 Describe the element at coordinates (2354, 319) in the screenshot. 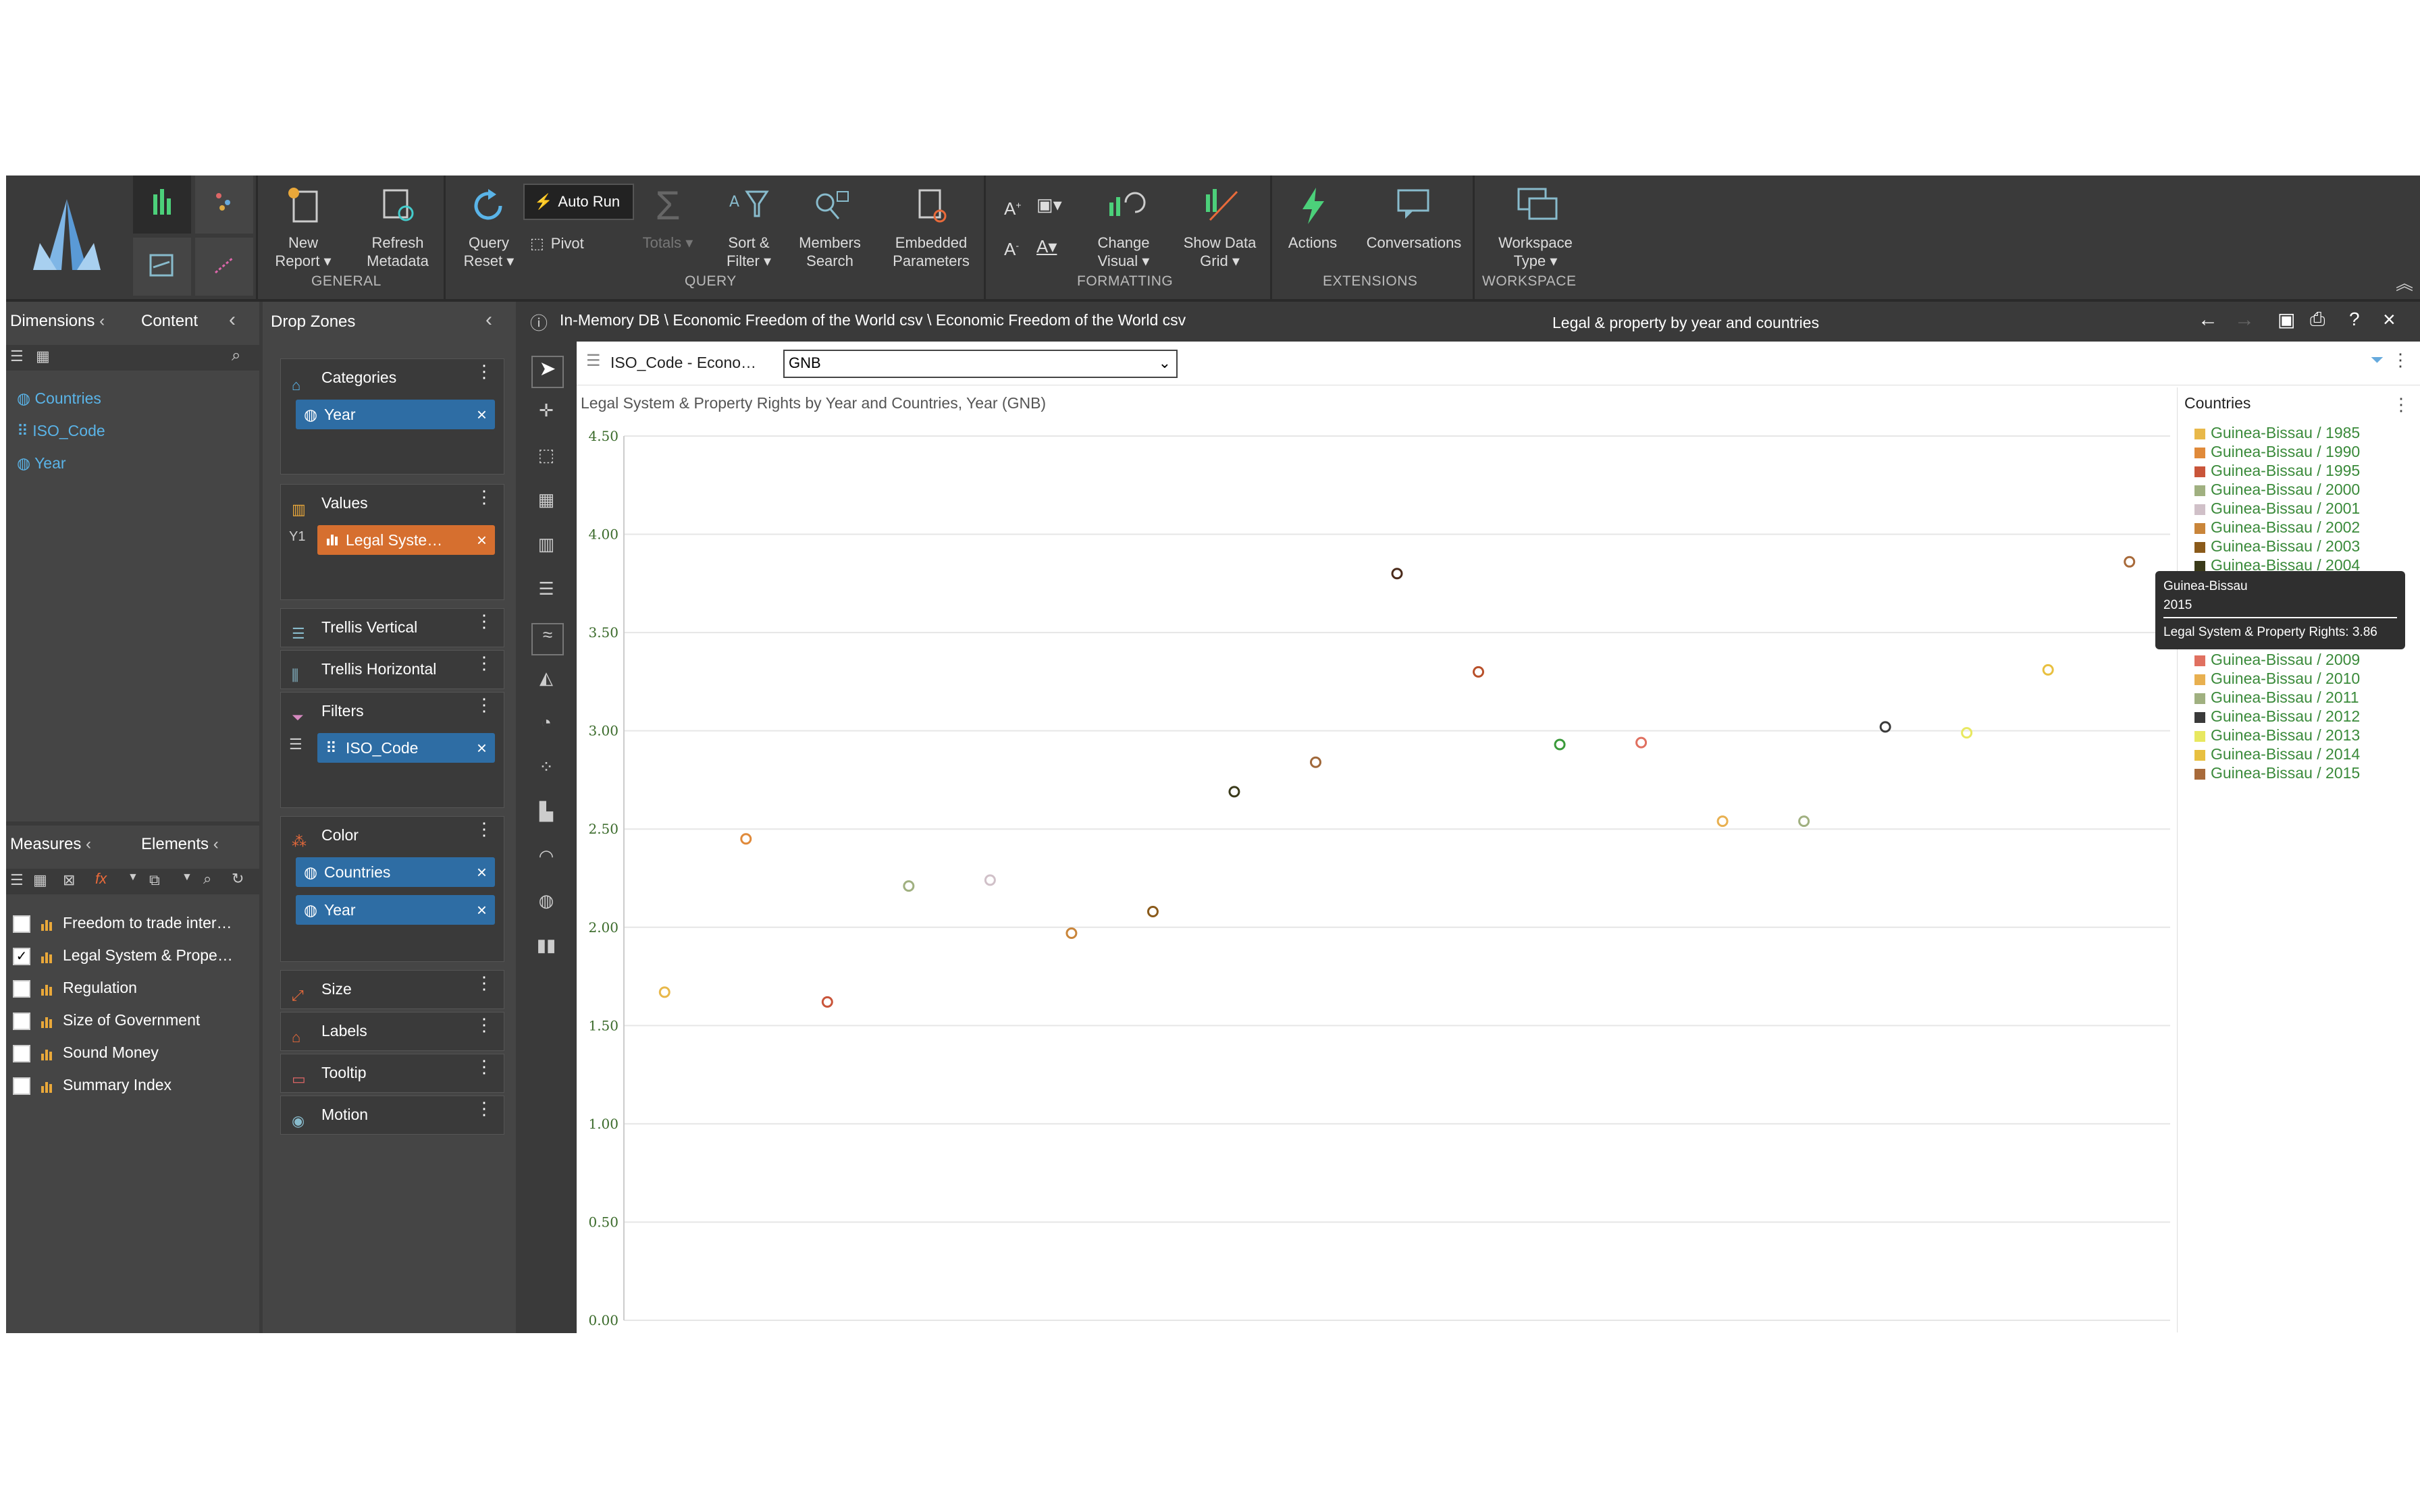

I see `help-icon: ?` at that location.